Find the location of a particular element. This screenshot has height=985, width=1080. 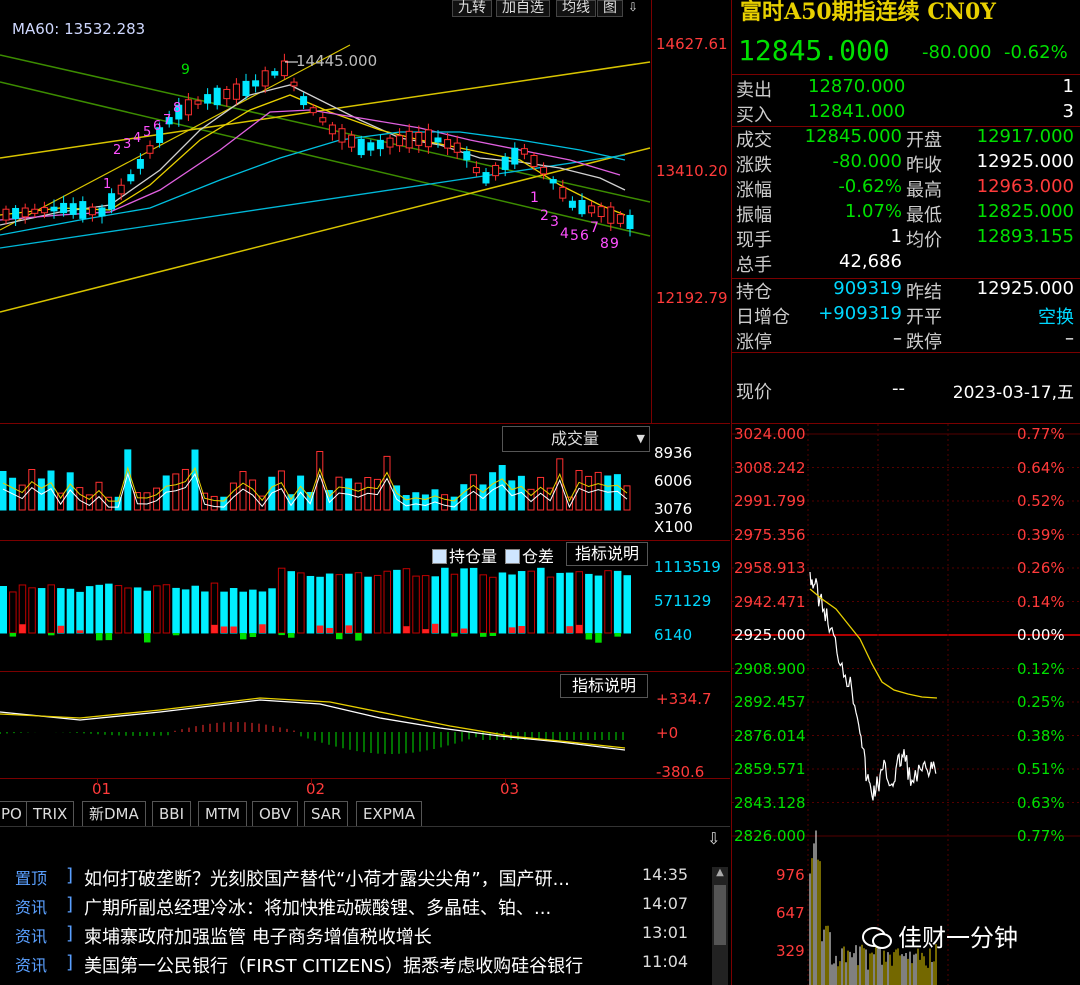

intraday-price-tick: 2942.471 is located at coordinates (770, 601).